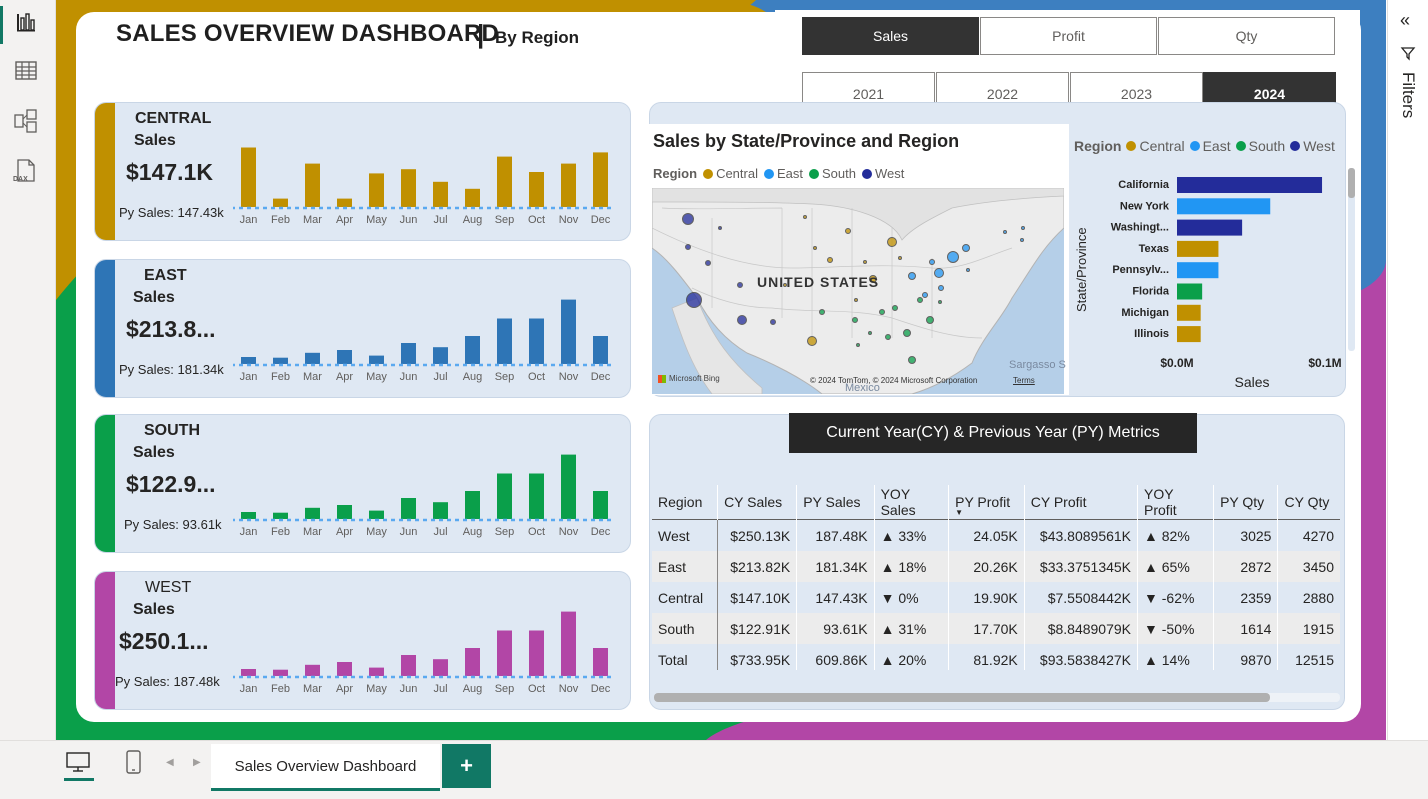  I want to click on page-tab-sales-overview: Sales Overview Dashboard, so click(325, 767).